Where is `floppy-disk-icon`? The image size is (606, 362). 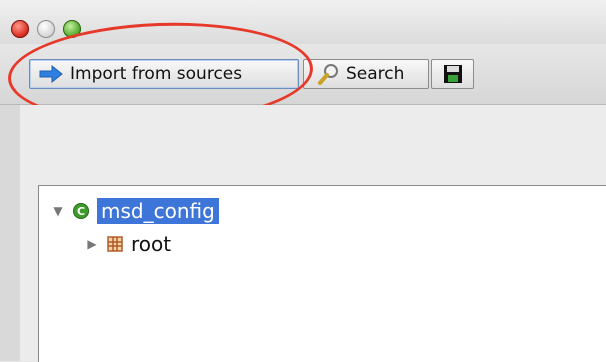
floppy-disk-icon is located at coordinates (452, 74).